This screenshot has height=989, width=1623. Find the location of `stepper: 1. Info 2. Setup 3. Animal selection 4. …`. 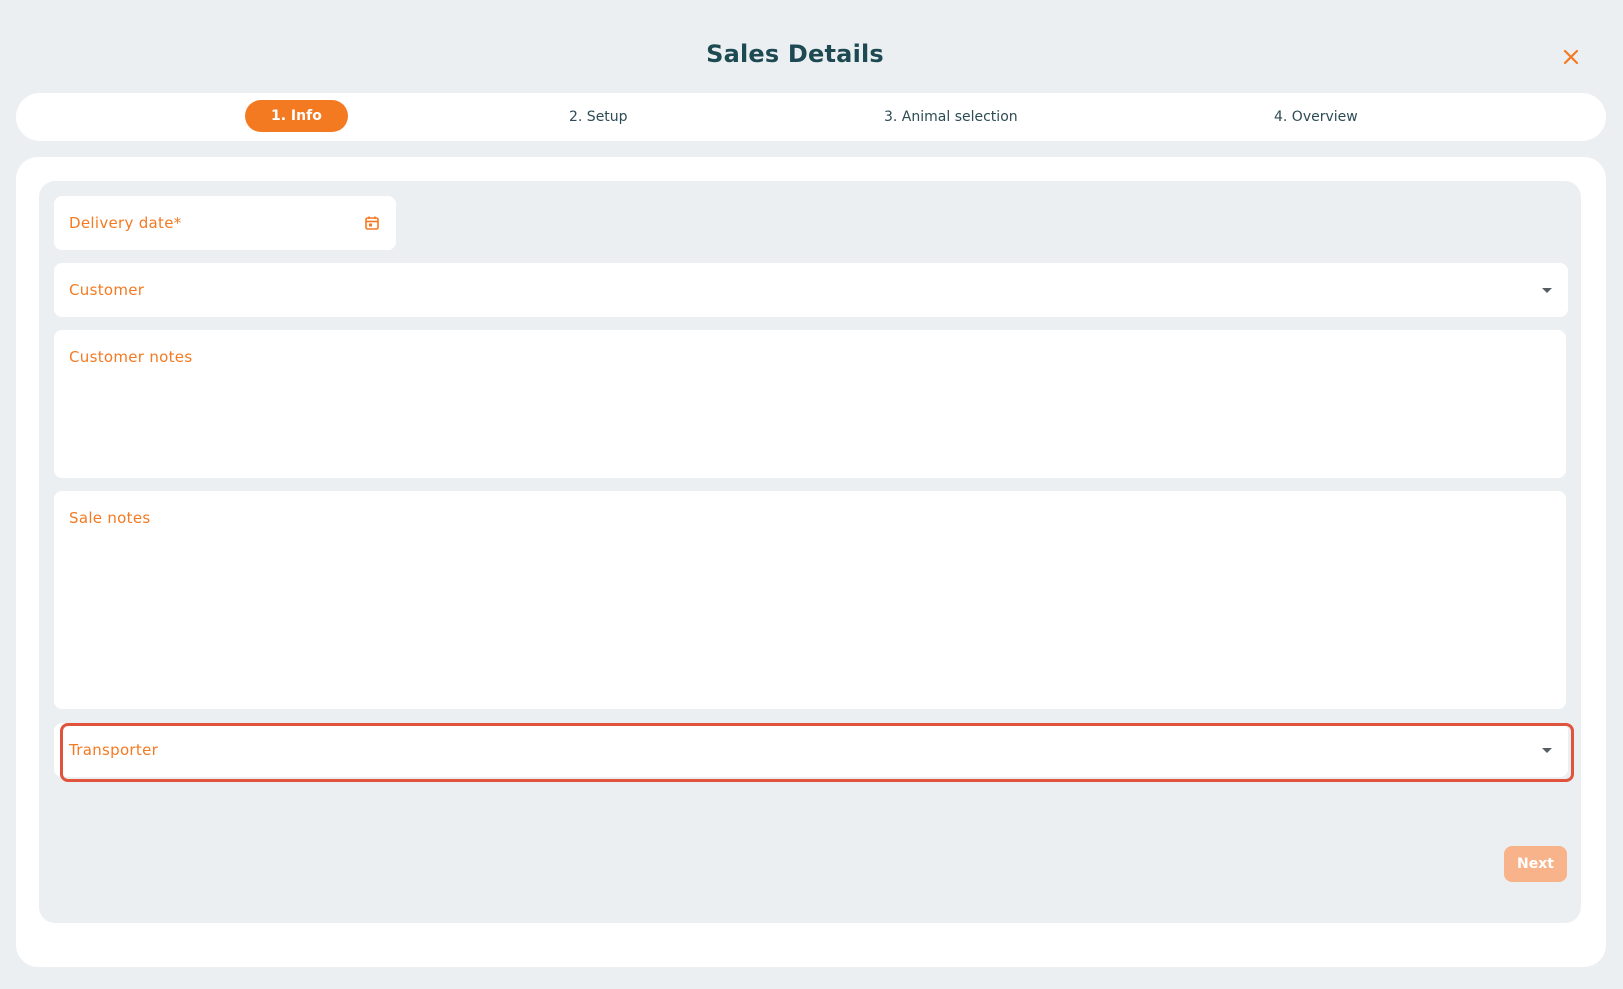

stepper: 1. Info 2. Setup 3. Animal selection 4. … is located at coordinates (811, 117).